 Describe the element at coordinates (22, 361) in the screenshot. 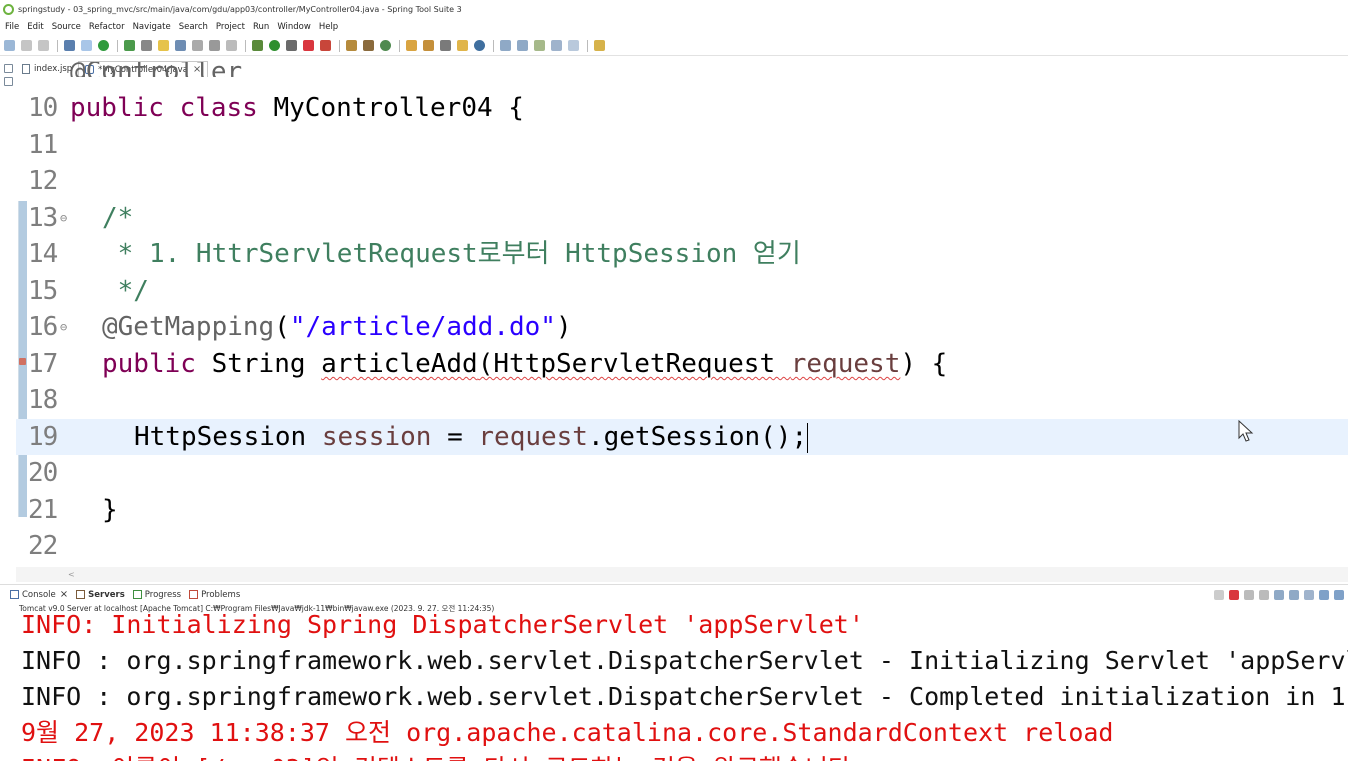

I see `warning-marker-icon` at that location.